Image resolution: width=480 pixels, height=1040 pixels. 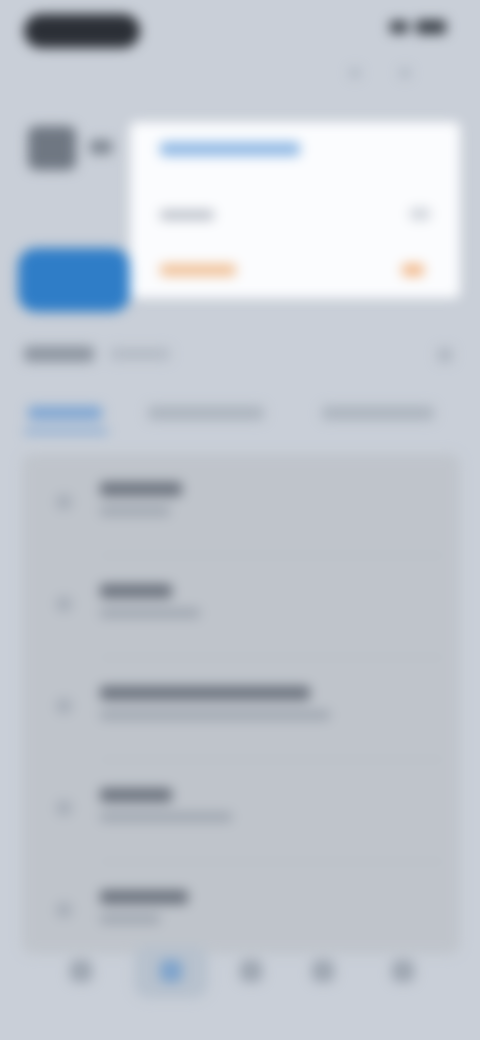 I want to click on compass-icon, so click(x=171, y=971).